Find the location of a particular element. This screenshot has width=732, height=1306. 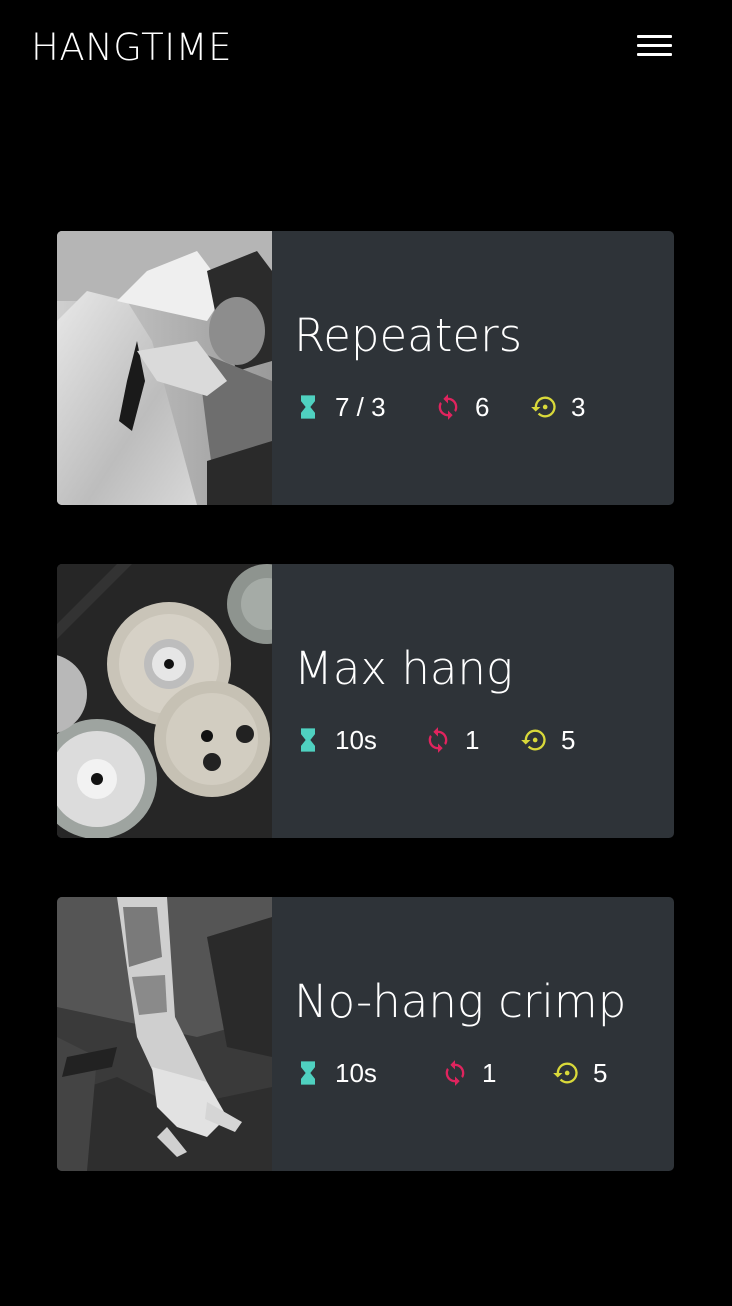

app-header: HANGTIME is located at coordinates (366, 48).